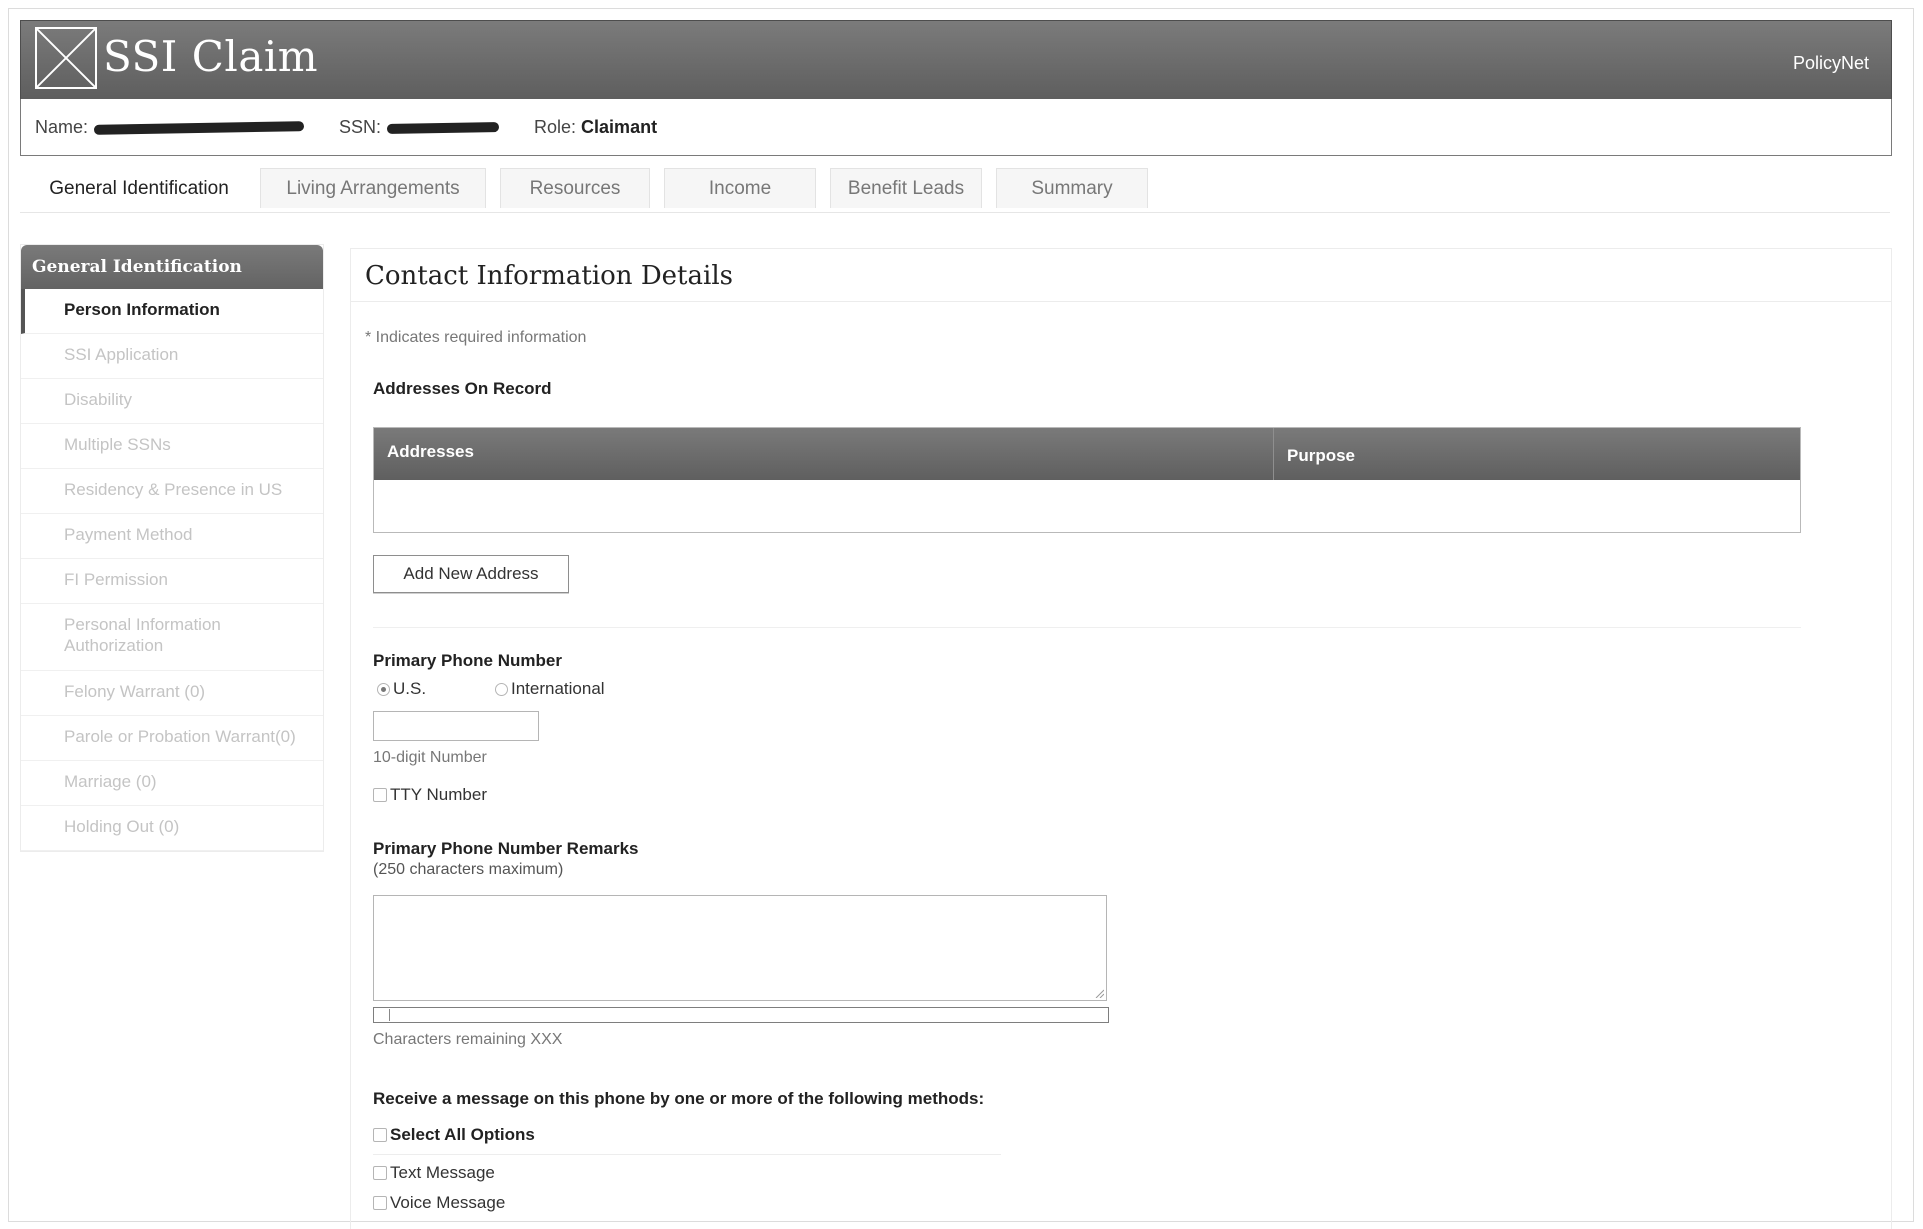 The image size is (1923, 1229). Describe the element at coordinates (172, 356) in the screenshot. I see `sidebar-item-ssi-application: SSI Application` at that location.